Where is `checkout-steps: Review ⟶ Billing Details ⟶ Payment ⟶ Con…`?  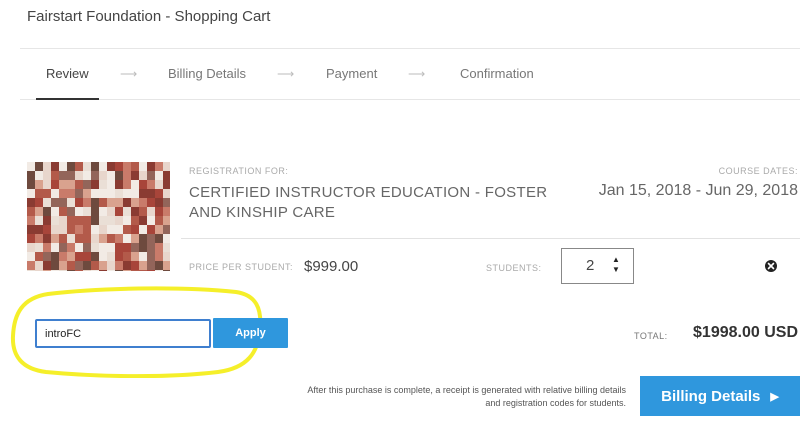
checkout-steps: Review ⟶ Billing Details ⟶ Payment ⟶ Con… is located at coordinates (410, 74).